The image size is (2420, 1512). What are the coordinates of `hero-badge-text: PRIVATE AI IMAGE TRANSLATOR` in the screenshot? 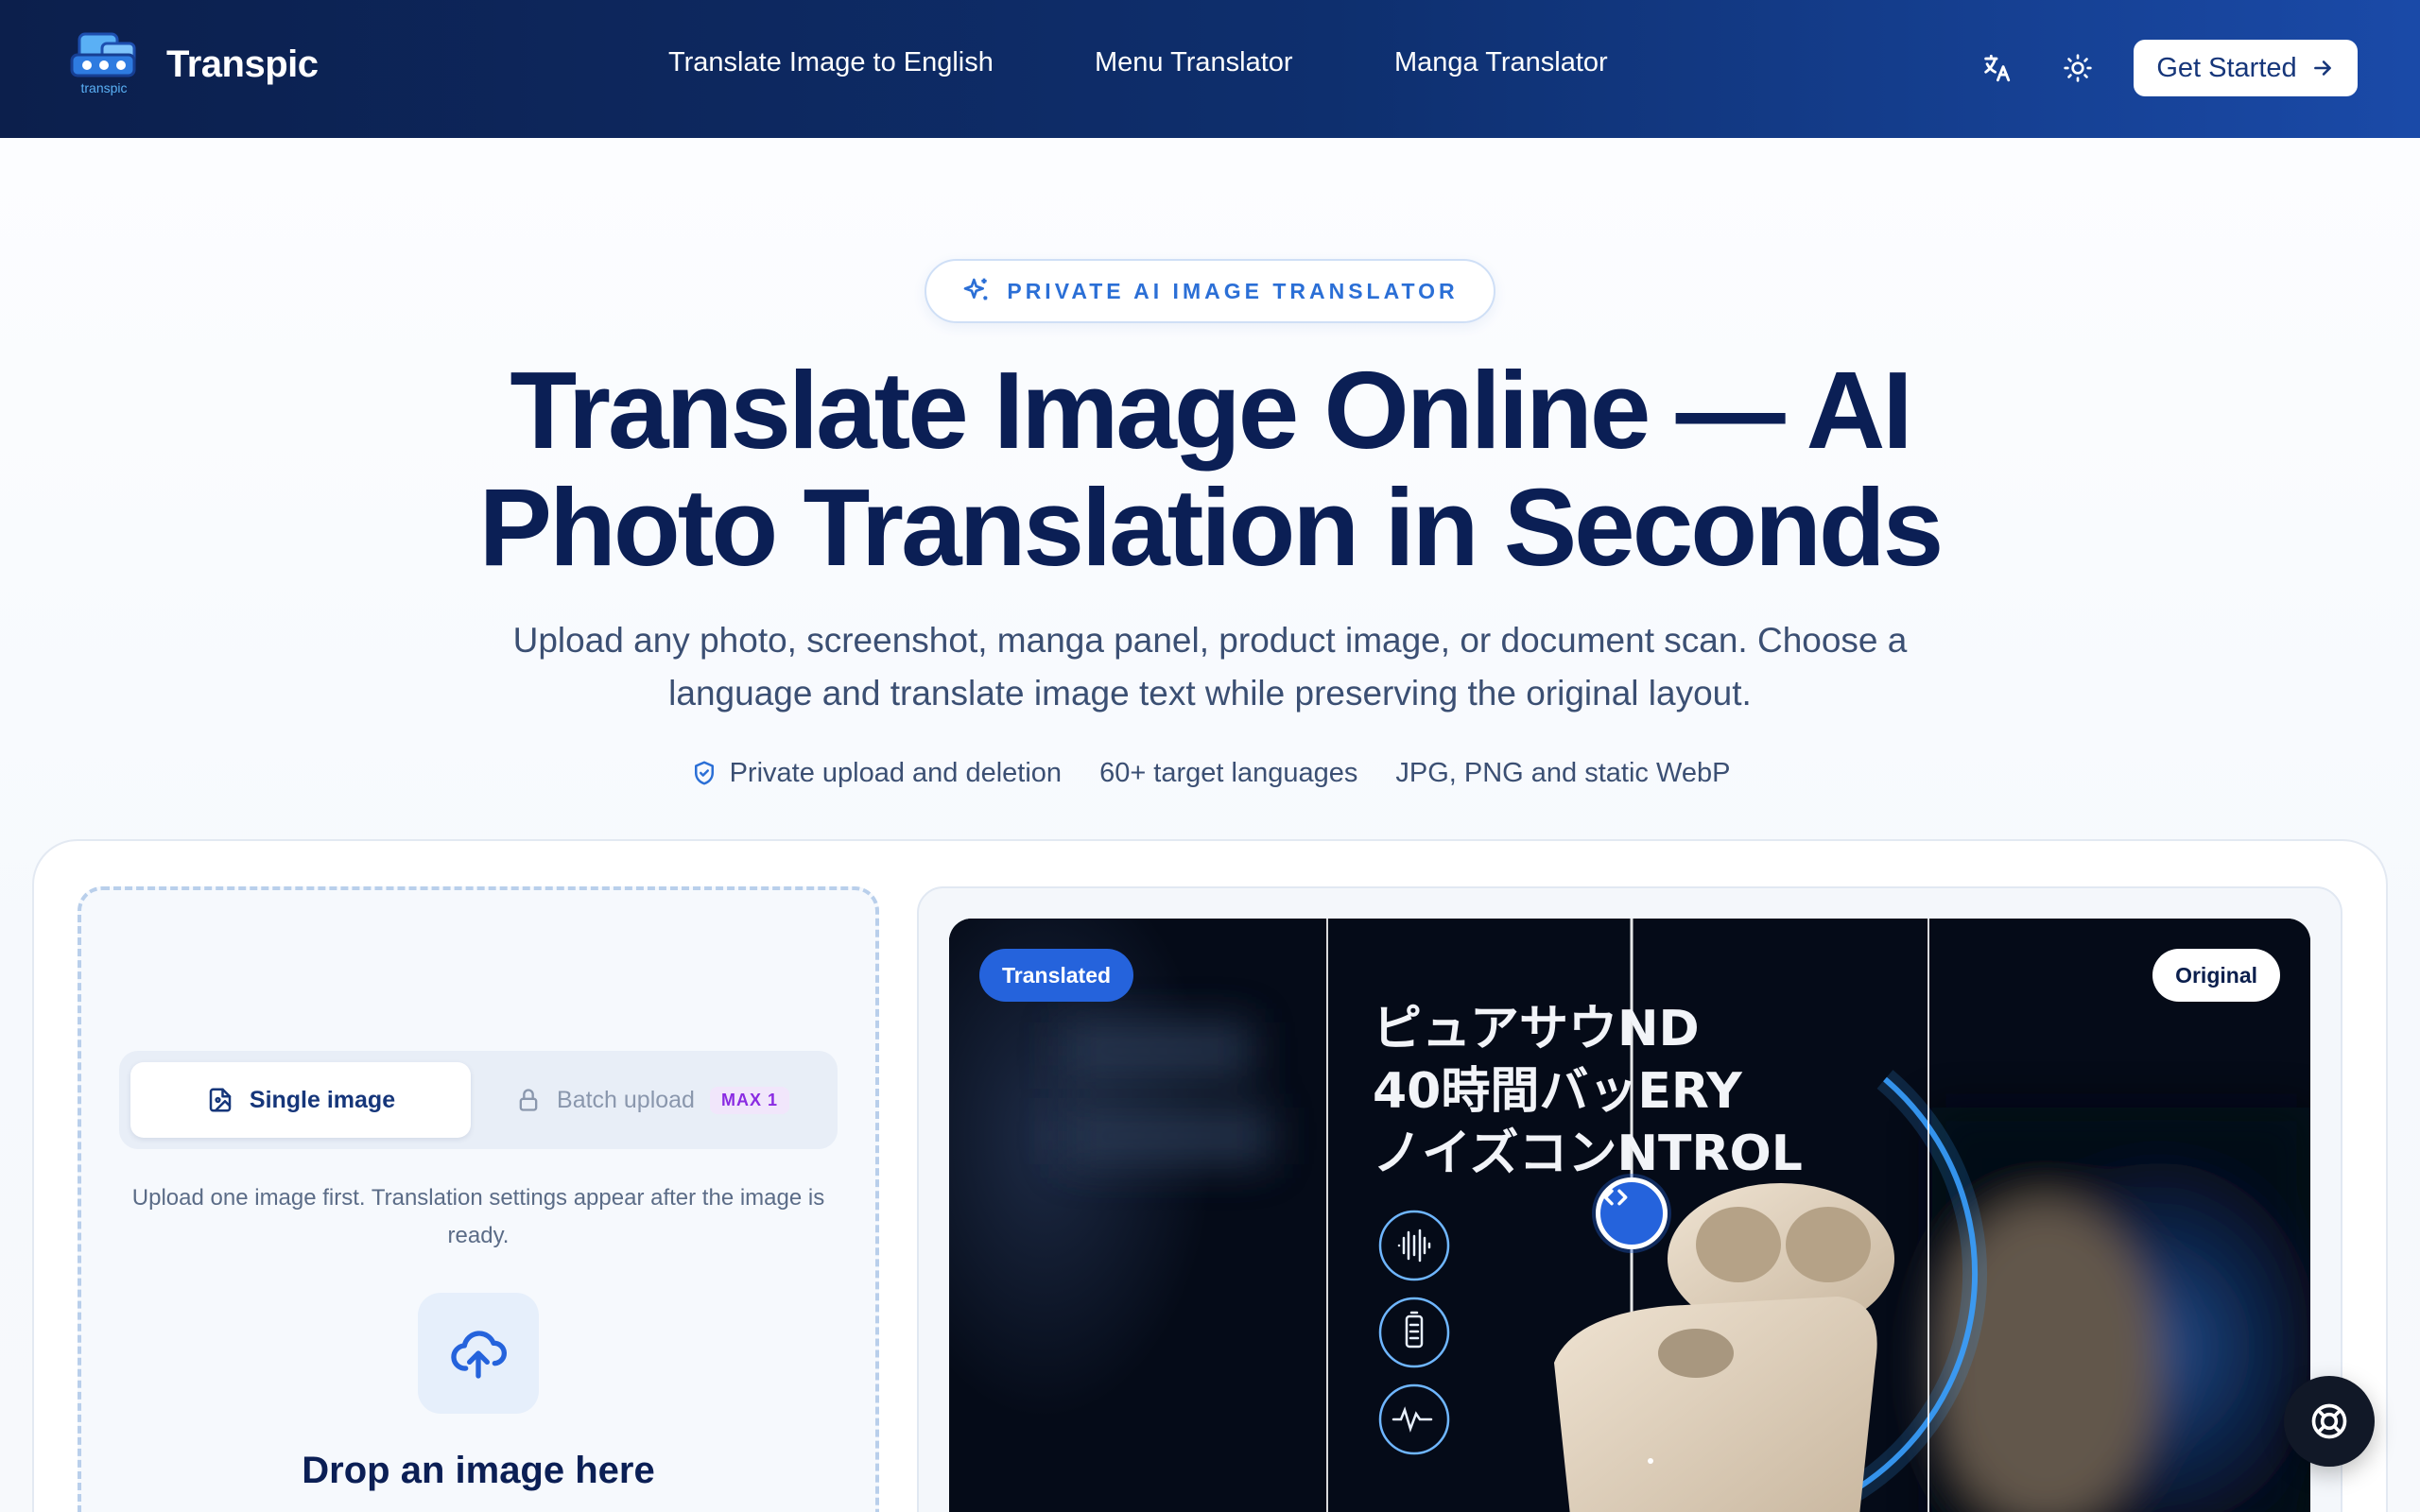 It's located at (1233, 290).